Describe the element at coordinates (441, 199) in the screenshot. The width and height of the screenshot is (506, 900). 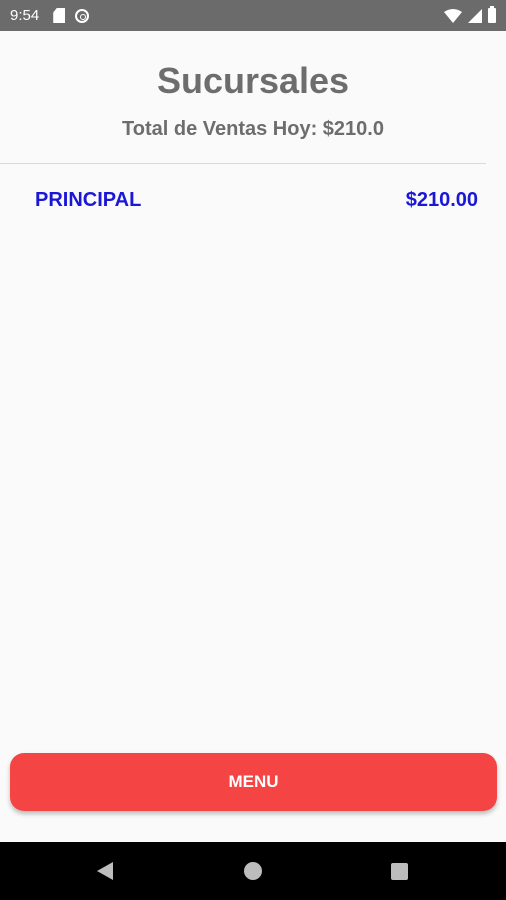
I see `branch-amount: $210.00` at that location.